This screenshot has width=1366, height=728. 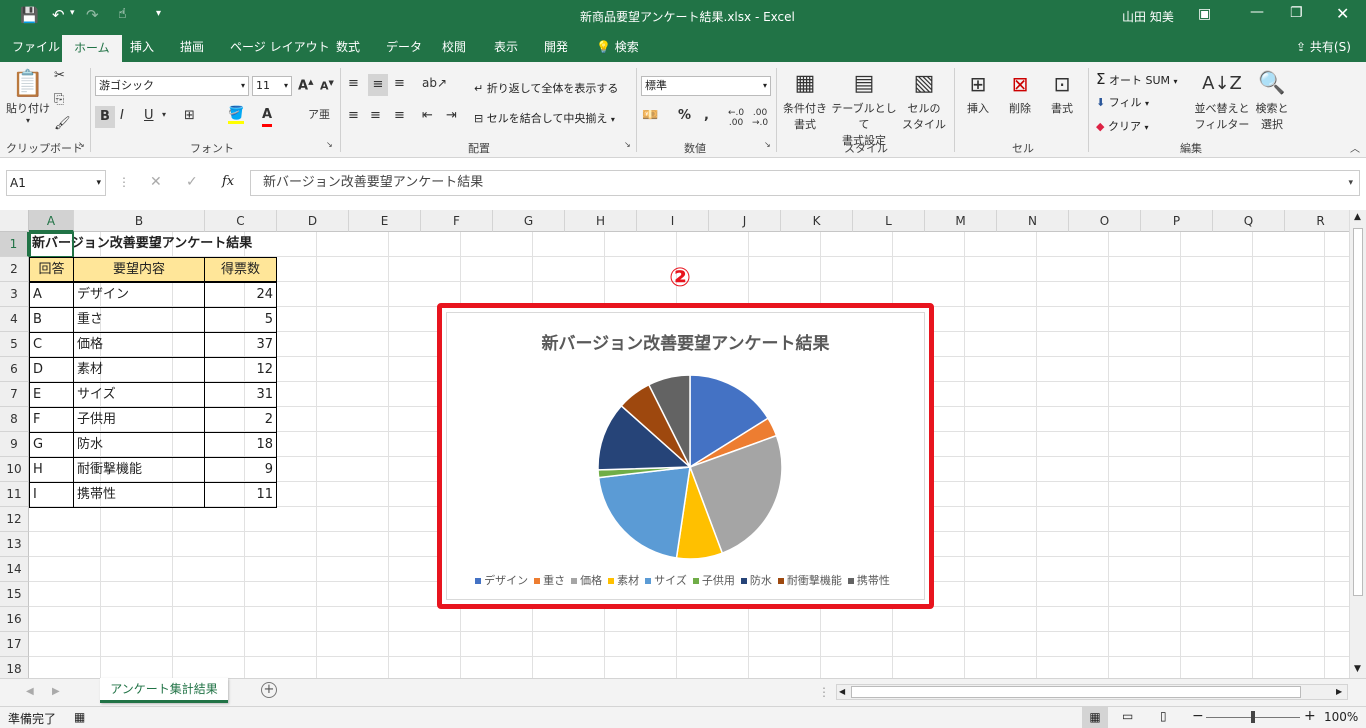 What do you see at coordinates (353, 83) in the screenshot?
I see `align-top-icon: ≡` at bounding box center [353, 83].